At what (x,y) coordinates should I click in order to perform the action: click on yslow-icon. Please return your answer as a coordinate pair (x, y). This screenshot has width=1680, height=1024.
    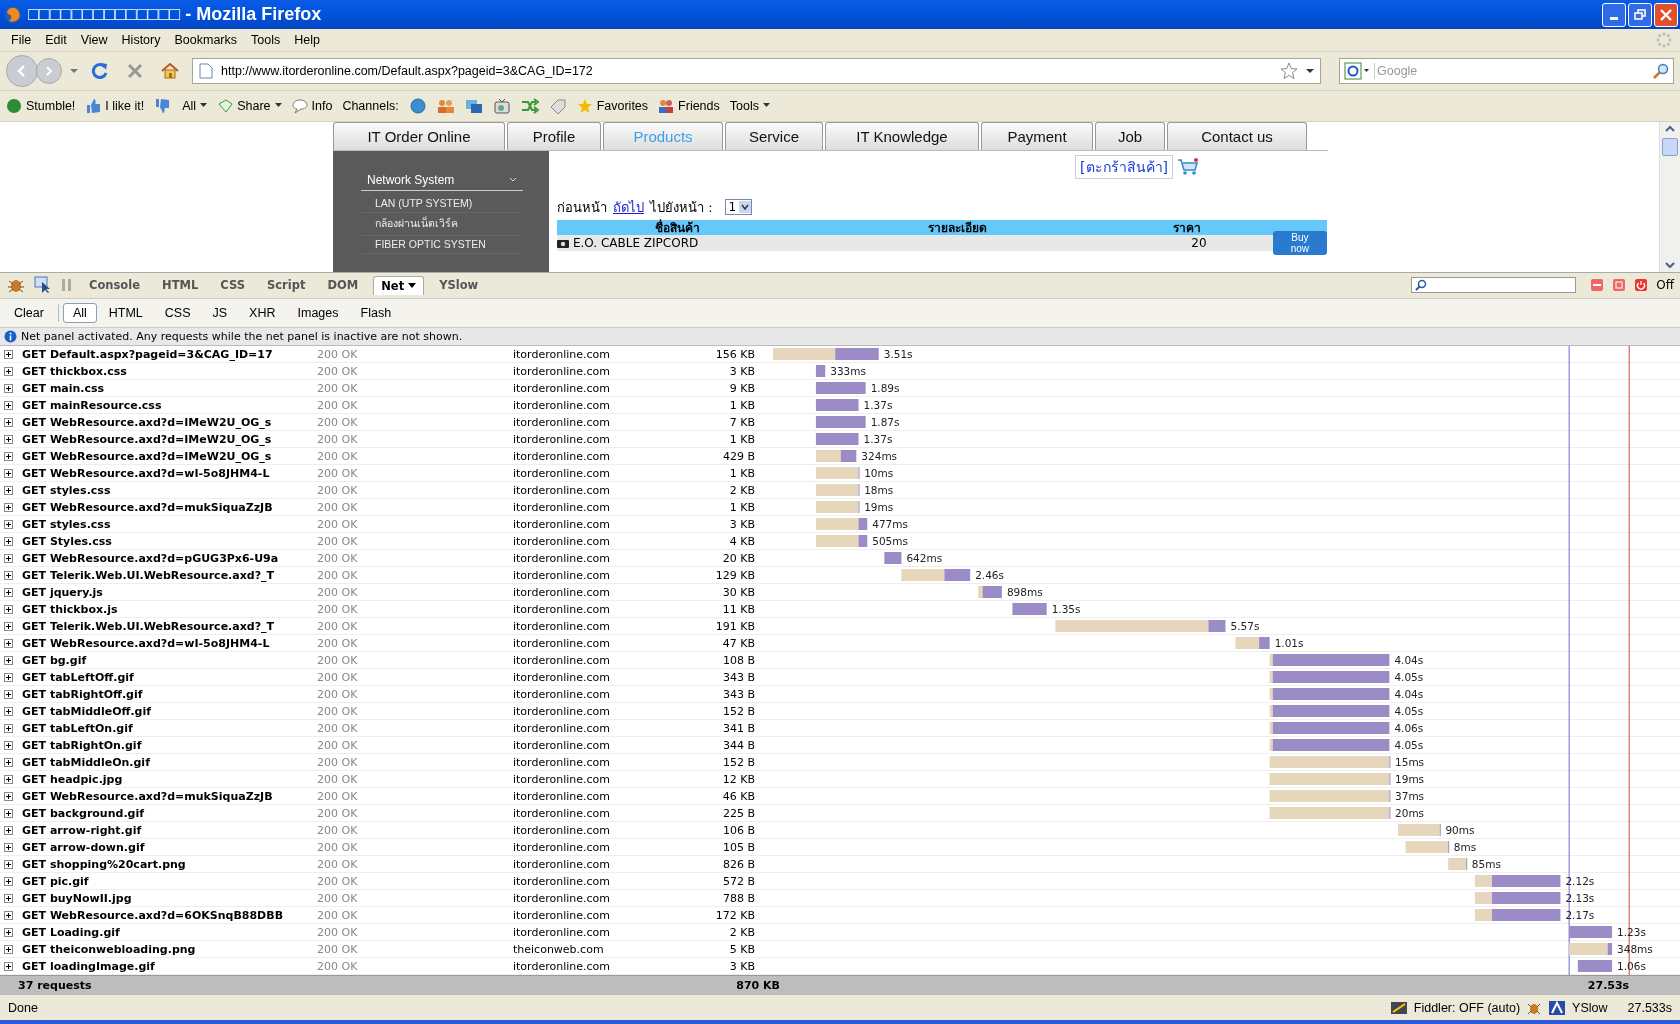
    Looking at the image, I should click on (1557, 1007).